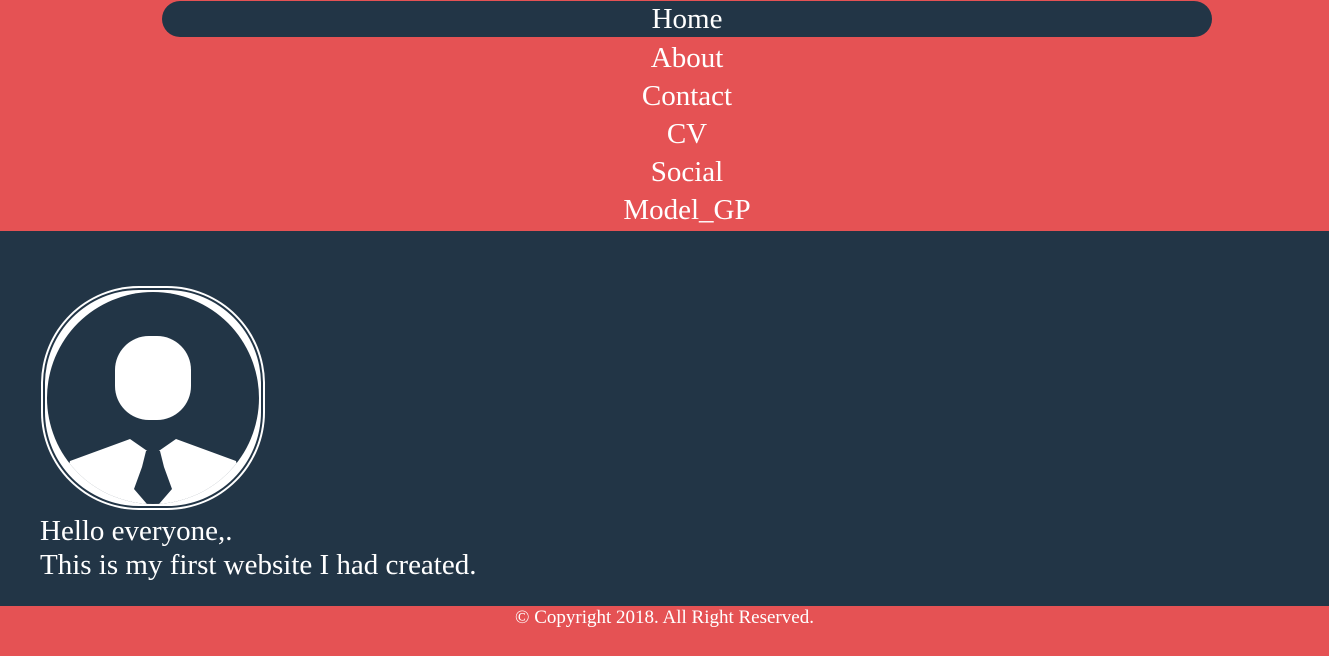 This screenshot has height=656, width=1329. Describe the element at coordinates (687, 96) in the screenshot. I see `nav-item-contact: Contact` at that location.